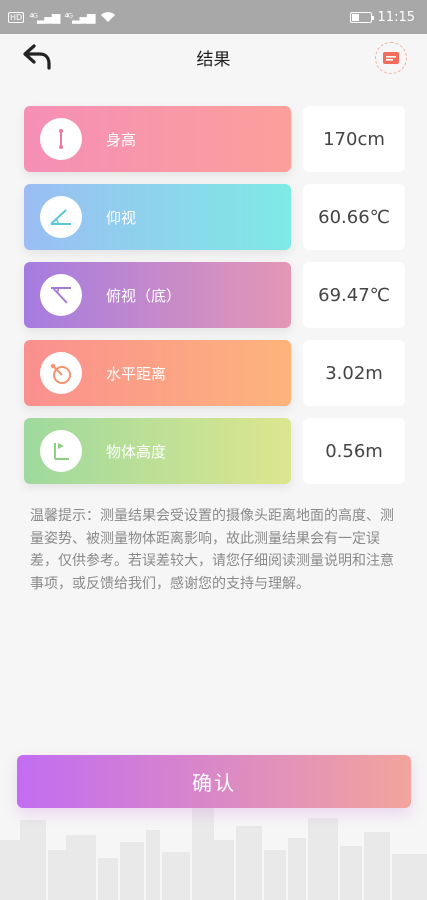  I want to click on depression-angle-icon, so click(61, 295).